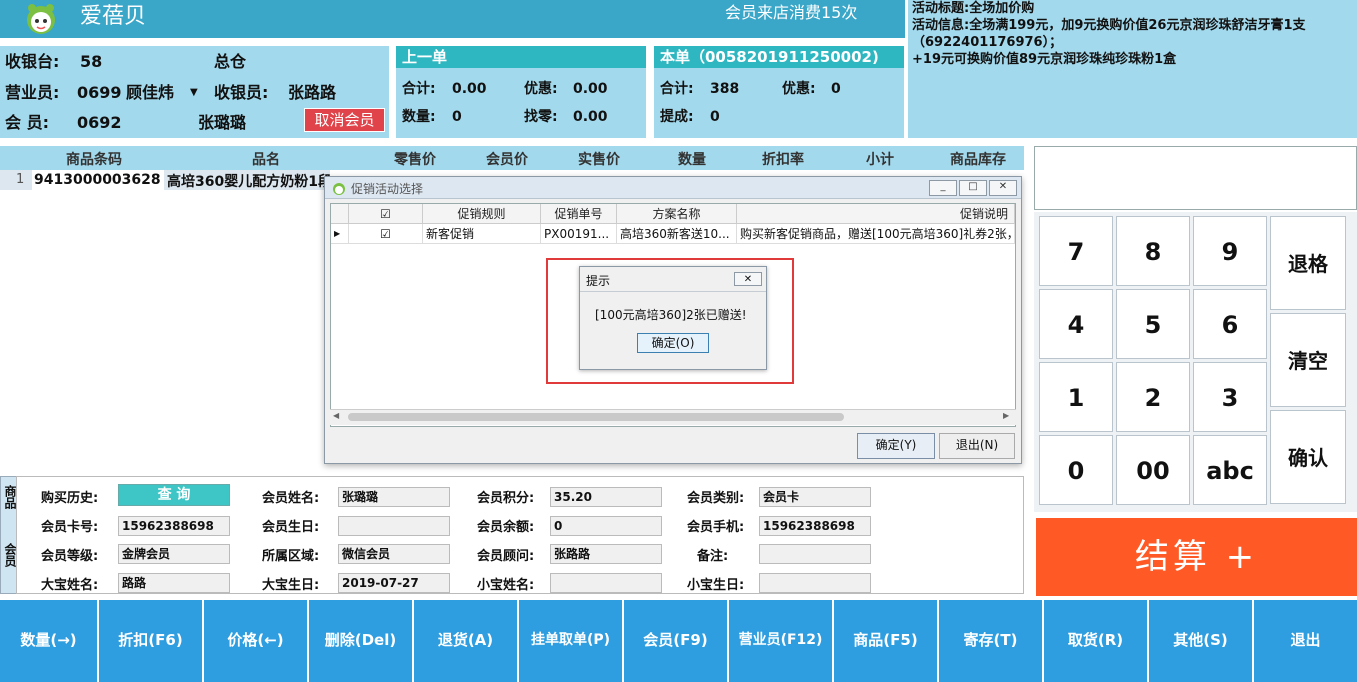  Describe the element at coordinates (677, 117) in the screenshot. I see `cur-commission-label: 提成:` at that location.